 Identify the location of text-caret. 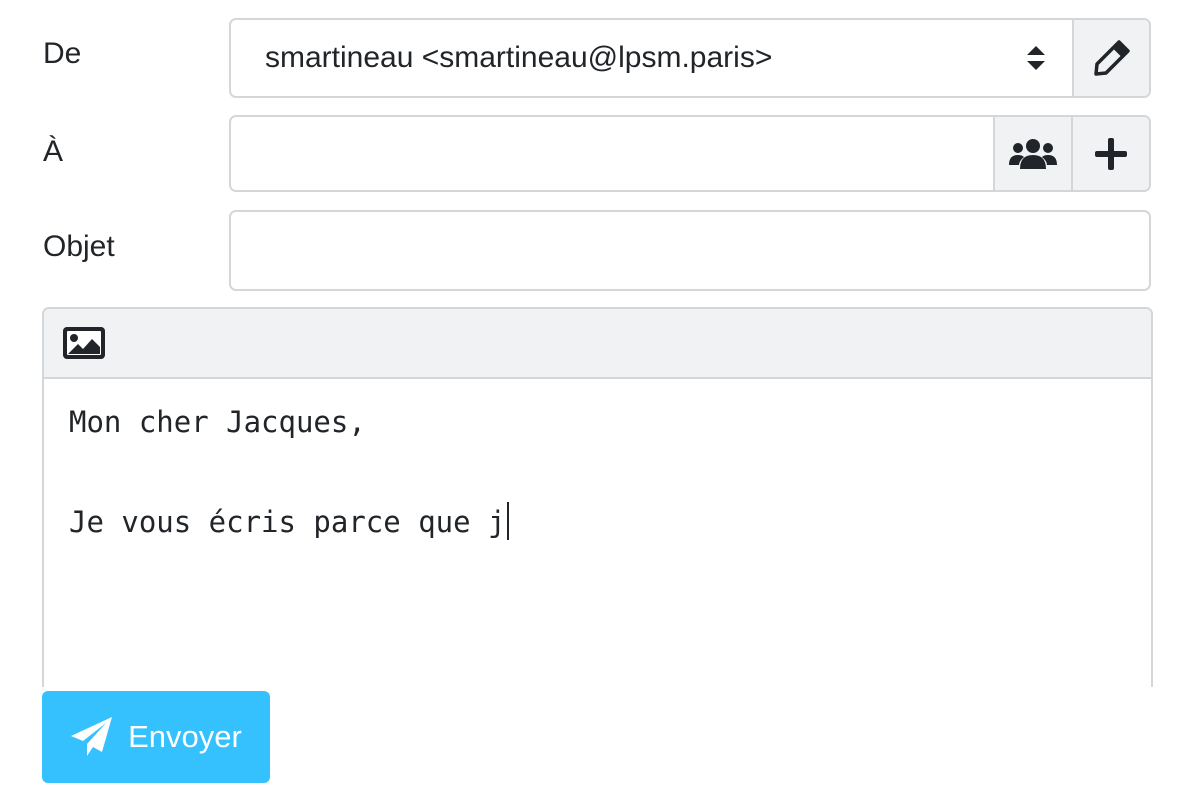
(507, 521).